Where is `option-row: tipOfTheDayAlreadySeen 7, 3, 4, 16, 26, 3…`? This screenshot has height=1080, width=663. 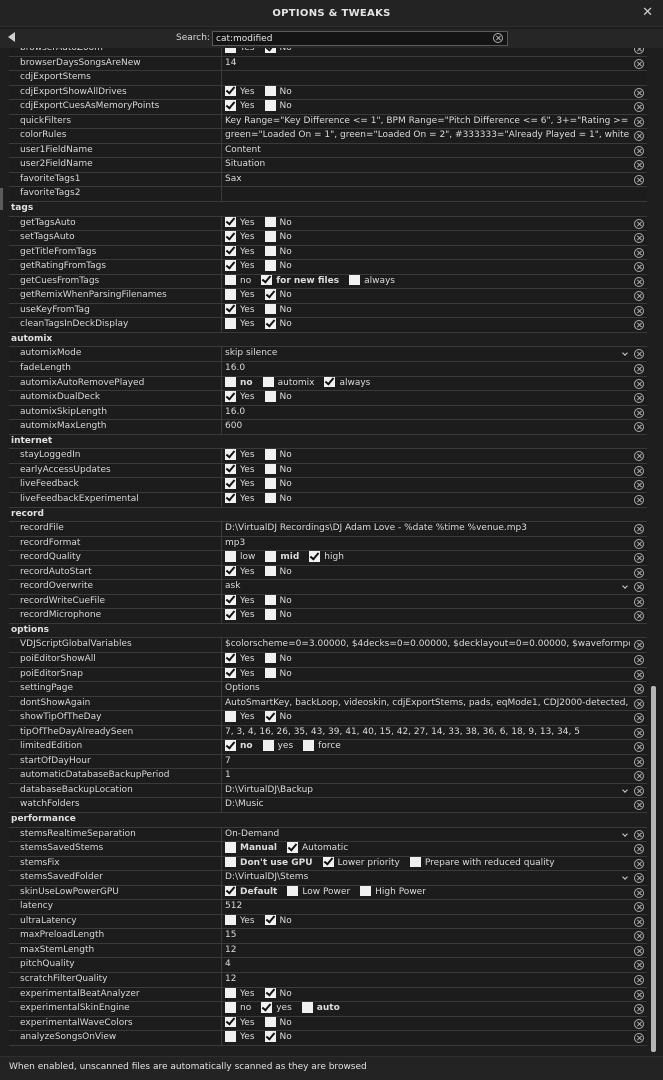
option-row: tipOfTheDayAlreadySeen 7, 3, 4, 16, 26, 3… is located at coordinates (328, 733).